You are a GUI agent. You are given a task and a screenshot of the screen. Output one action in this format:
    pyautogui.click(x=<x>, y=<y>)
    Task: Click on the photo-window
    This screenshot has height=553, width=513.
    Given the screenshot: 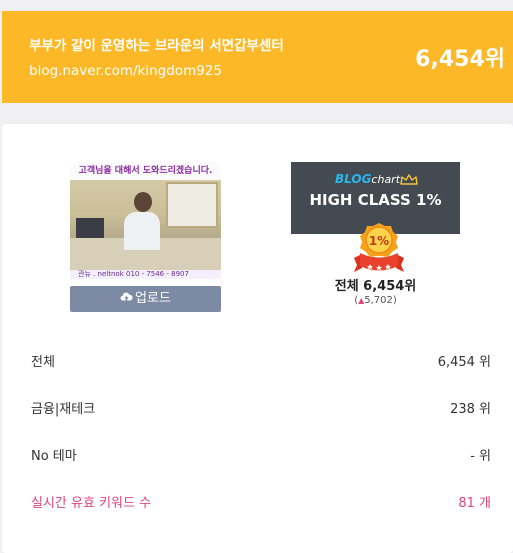 What is the action you would take?
    pyautogui.click(x=192, y=205)
    